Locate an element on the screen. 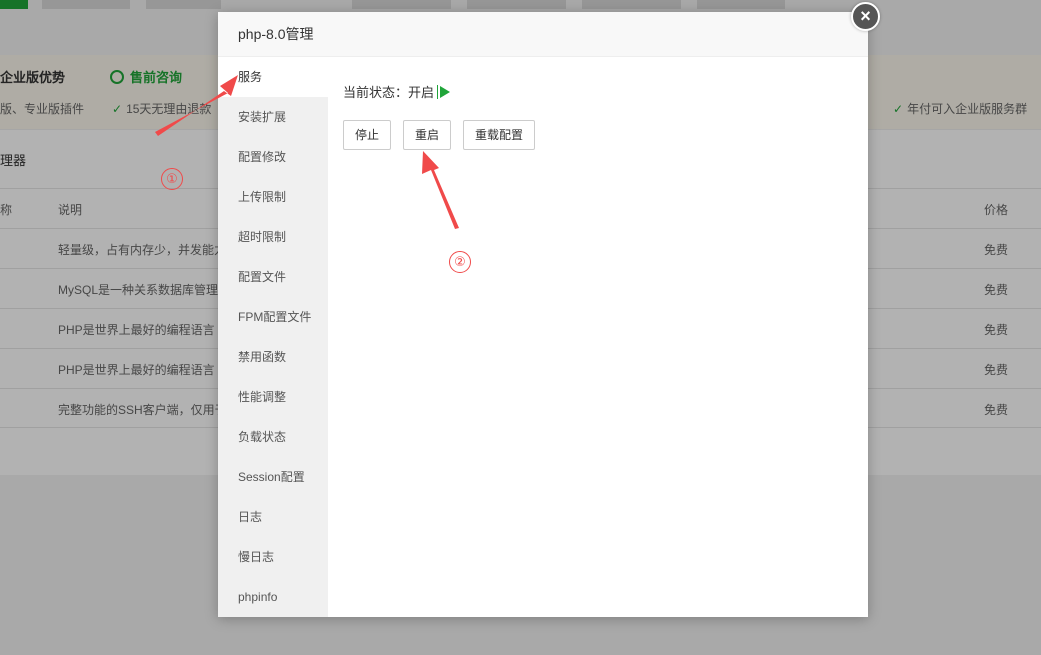  sidebar-item-performance-tuning: 性能调整 is located at coordinates (273, 397).